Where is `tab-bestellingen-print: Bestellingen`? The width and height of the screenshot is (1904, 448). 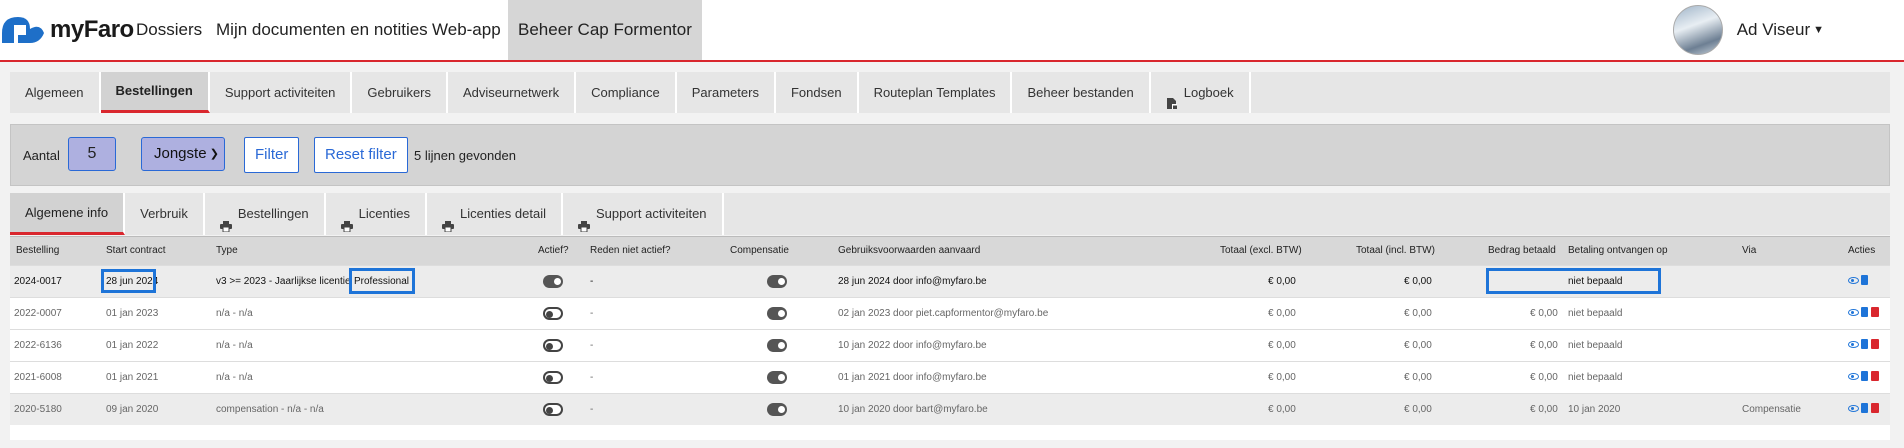
tab-bestellingen-print: Bestellingen is located at coordinates (265, 214).